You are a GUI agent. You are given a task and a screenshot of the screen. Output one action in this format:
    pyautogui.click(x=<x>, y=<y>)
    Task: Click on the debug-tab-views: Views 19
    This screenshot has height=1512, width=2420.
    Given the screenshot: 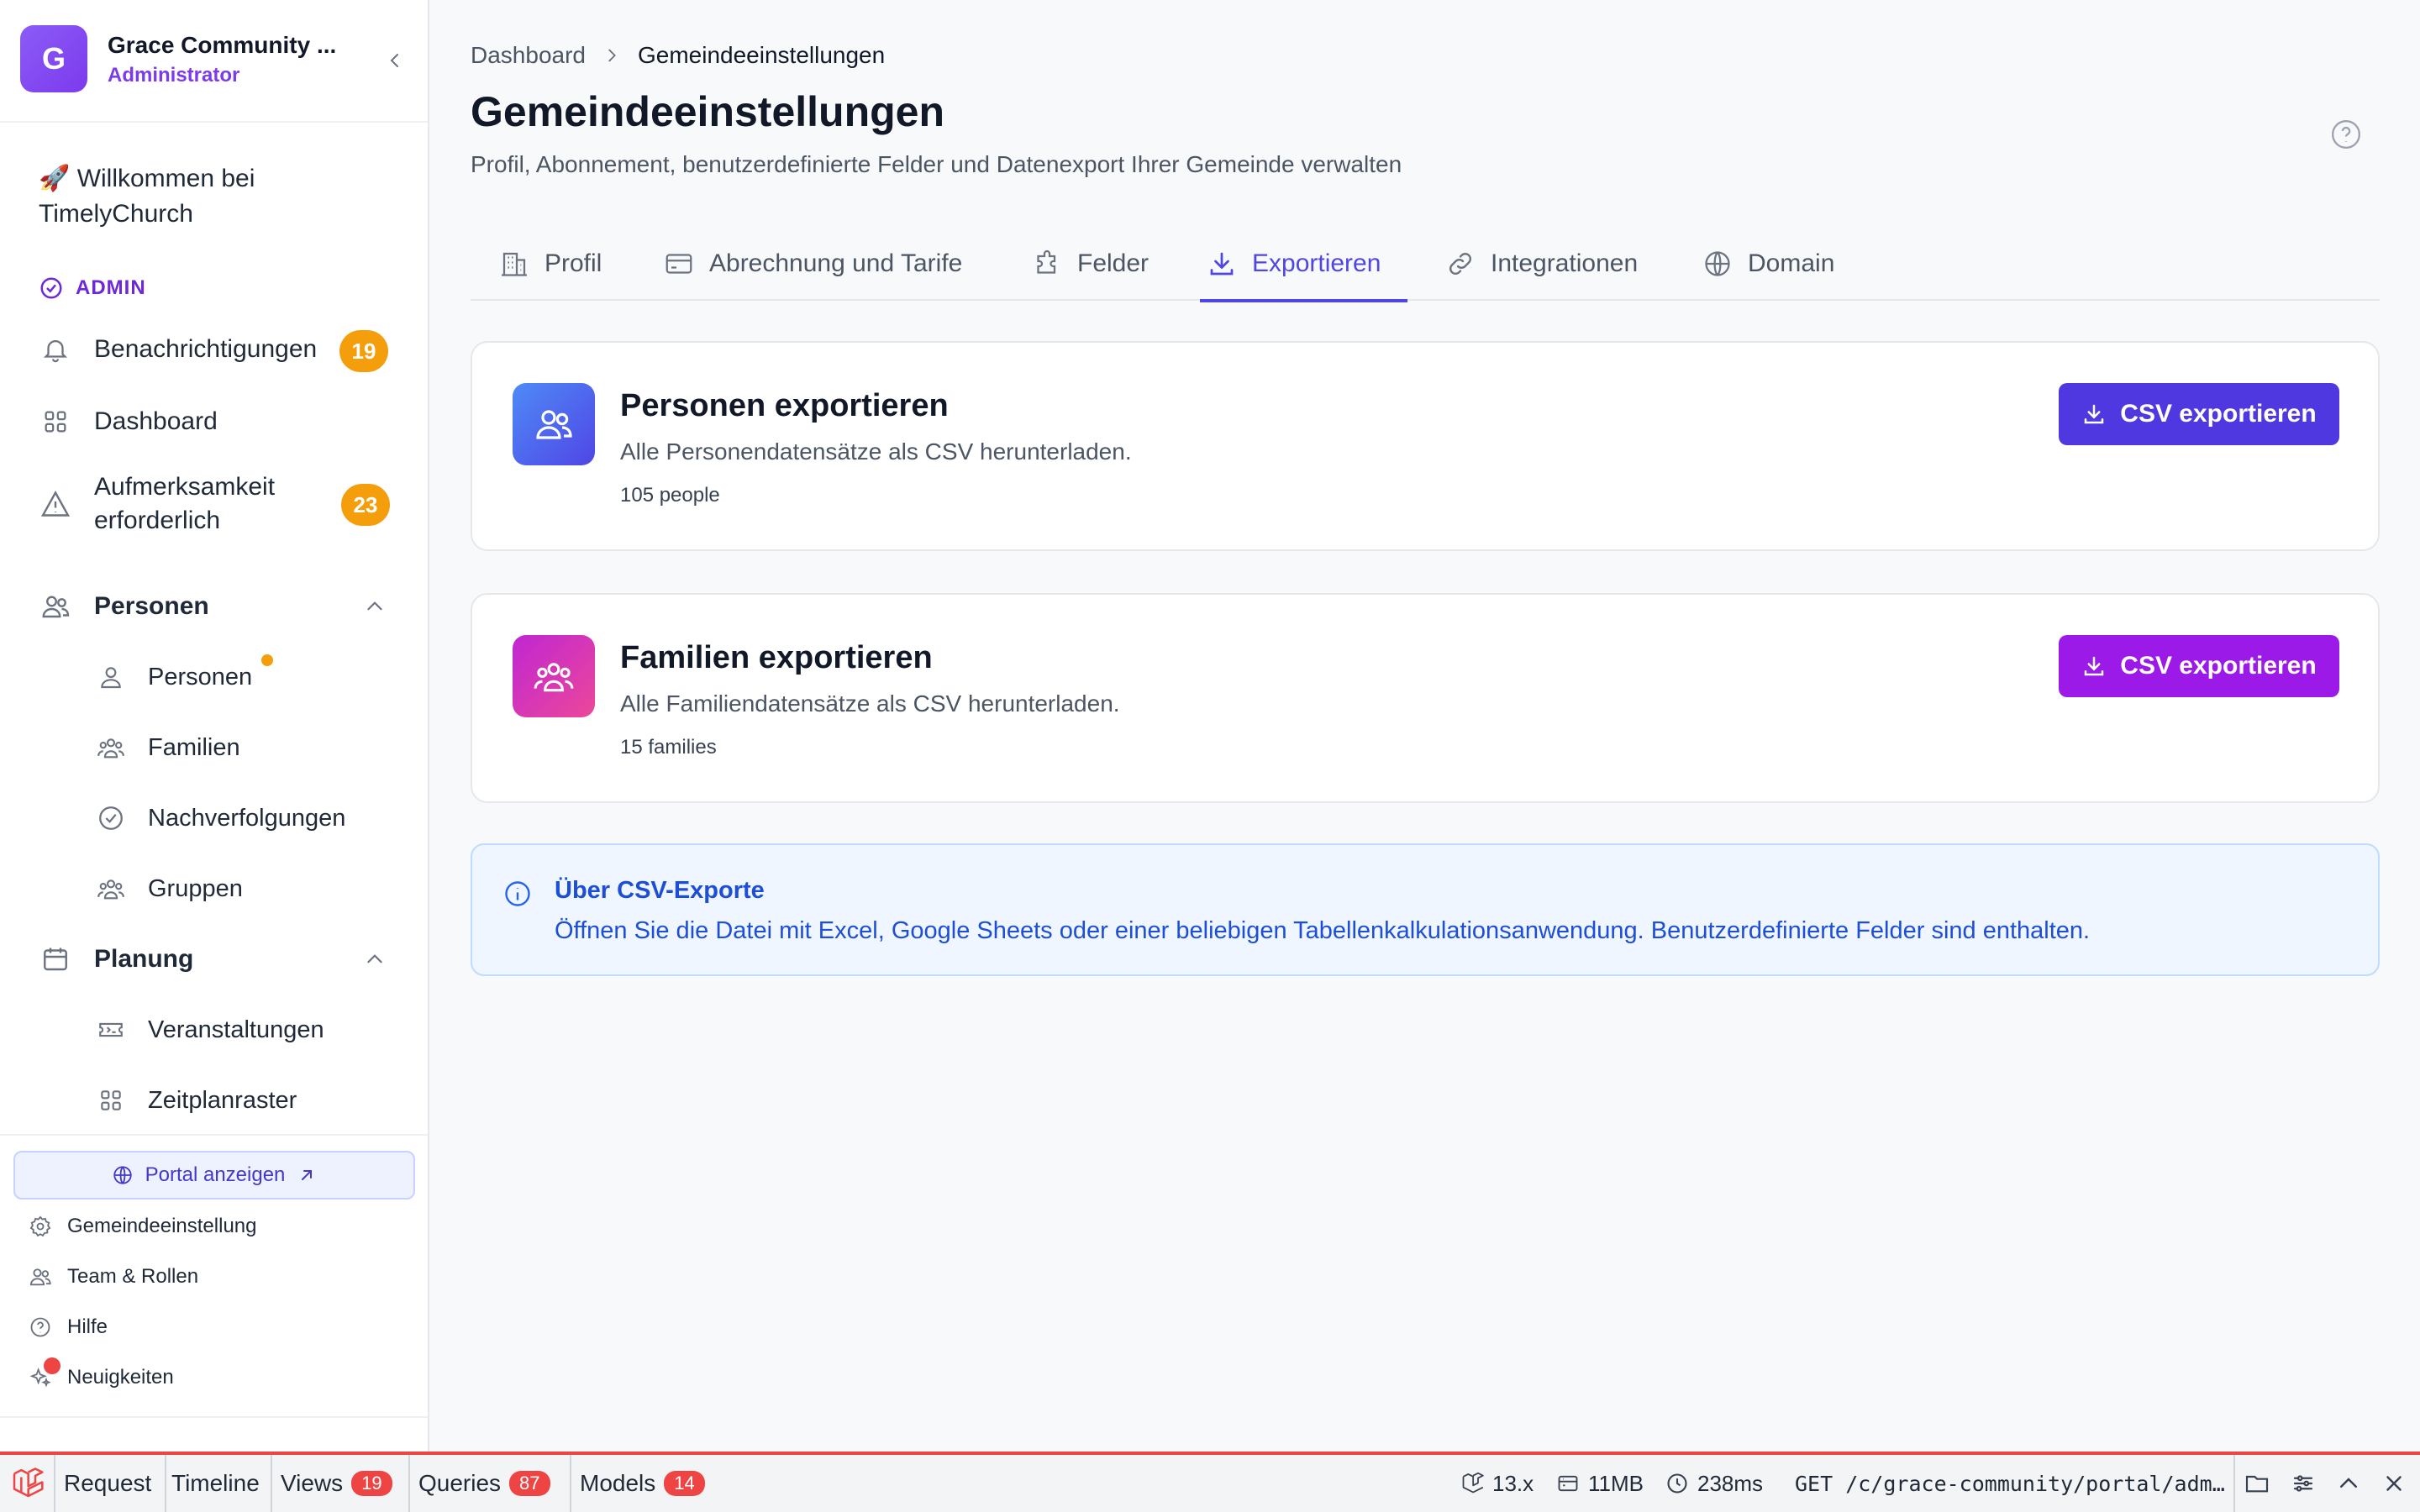 What is the action you would take?
    pyautogui.click(x=337, y=1483)
    